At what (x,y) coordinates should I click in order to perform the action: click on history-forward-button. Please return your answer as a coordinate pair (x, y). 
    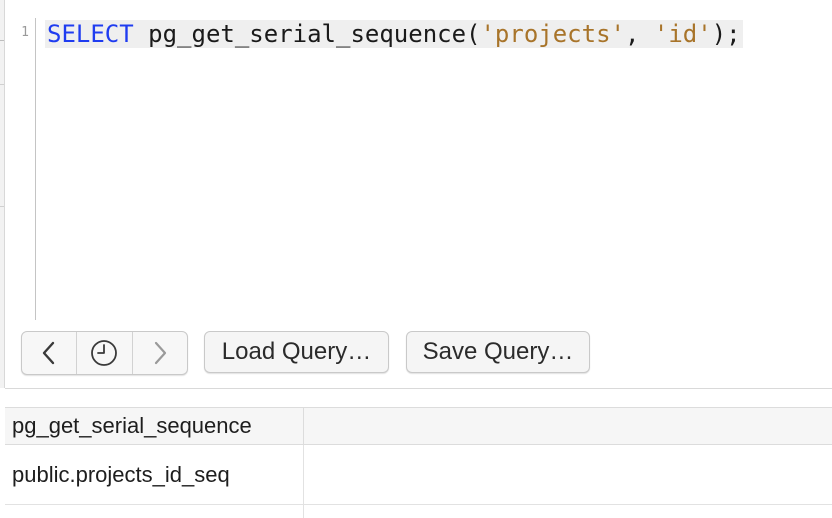
    Looking at the image, I should click on (160, 353).